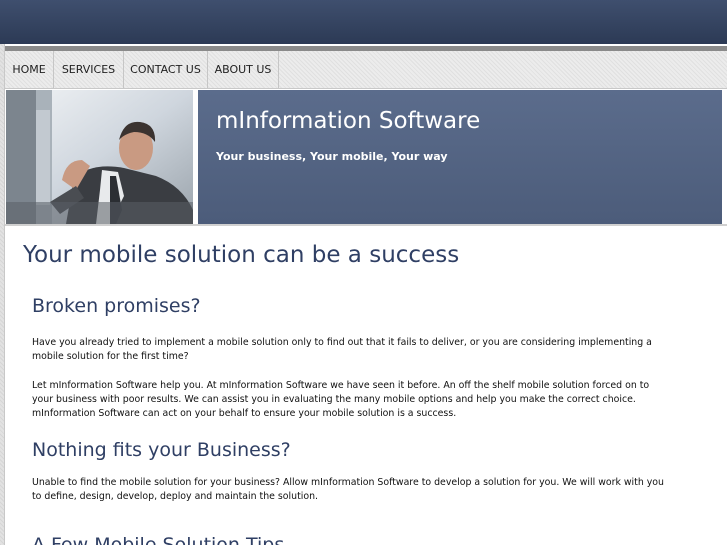  I want to click on businessman-photo-image, so click(99, 157).